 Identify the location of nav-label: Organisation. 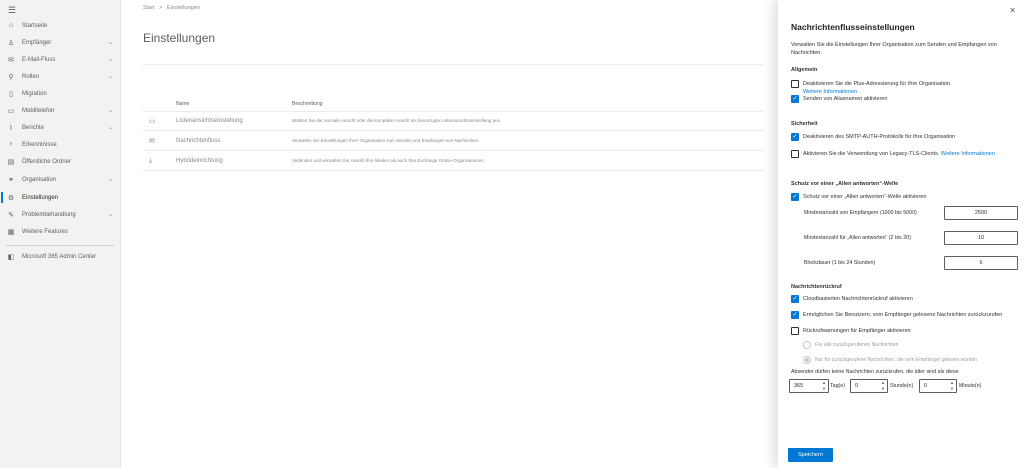
(39, 179).